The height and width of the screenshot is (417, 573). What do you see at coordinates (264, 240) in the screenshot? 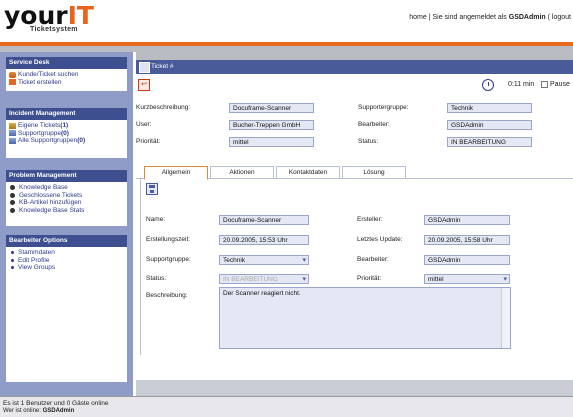
I see `created-value: 20.09.2005, 15:53 Uhr` at bounding box center [264, 240].